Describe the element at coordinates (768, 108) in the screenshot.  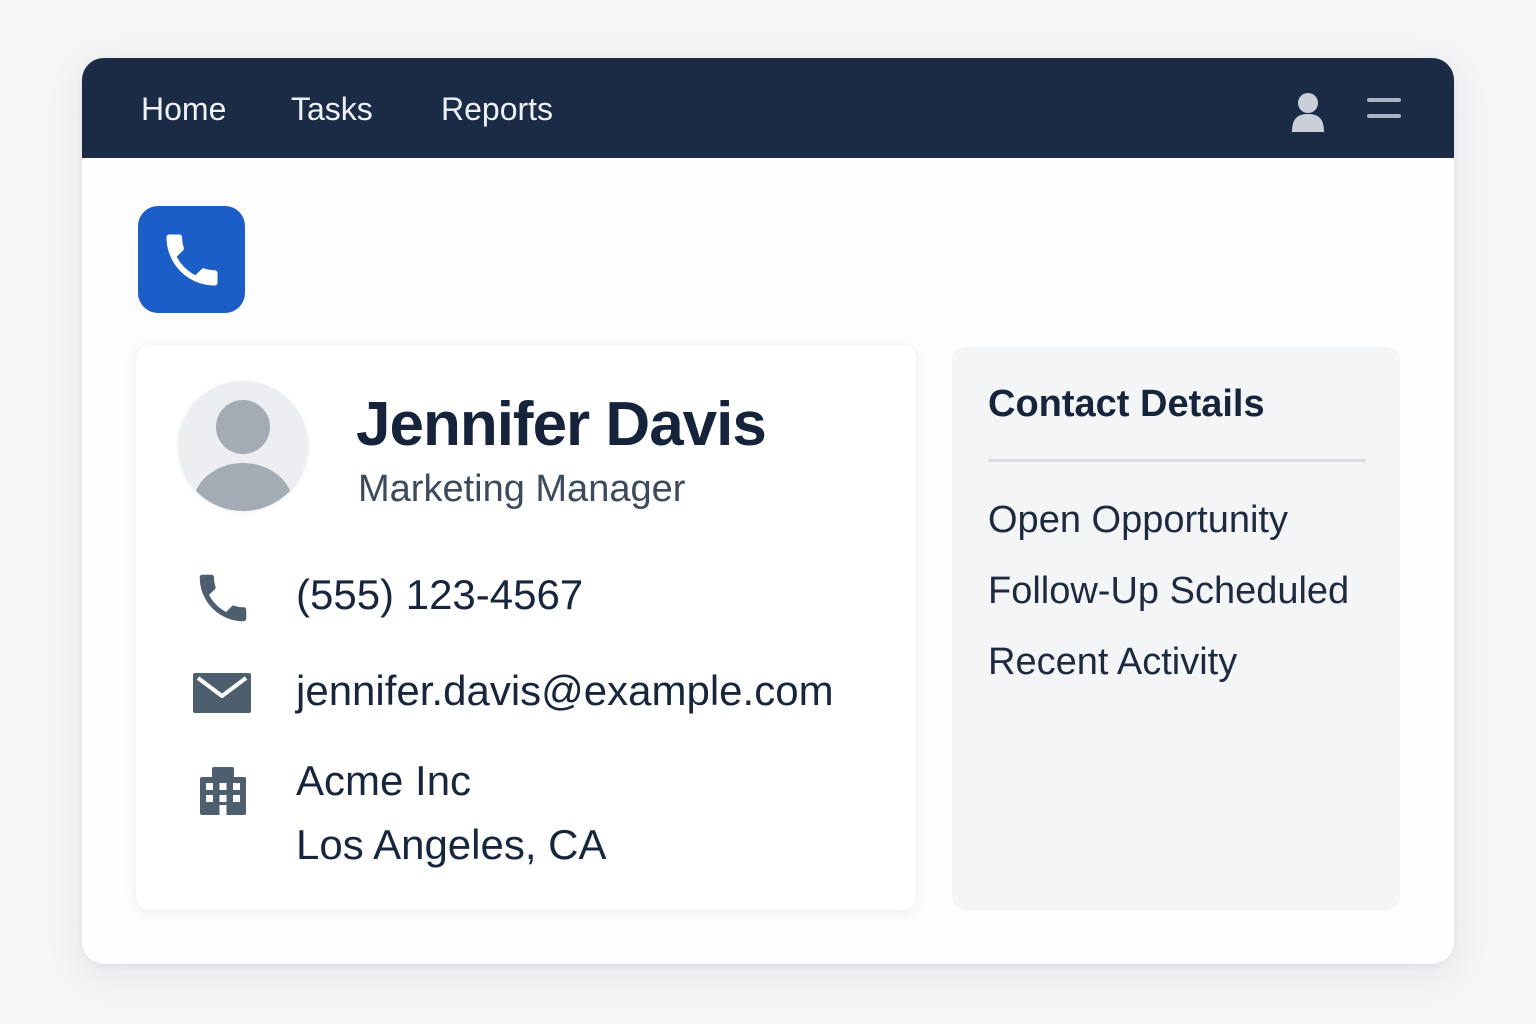
I see `top-navbar: Home Tasks Reports` at that location.